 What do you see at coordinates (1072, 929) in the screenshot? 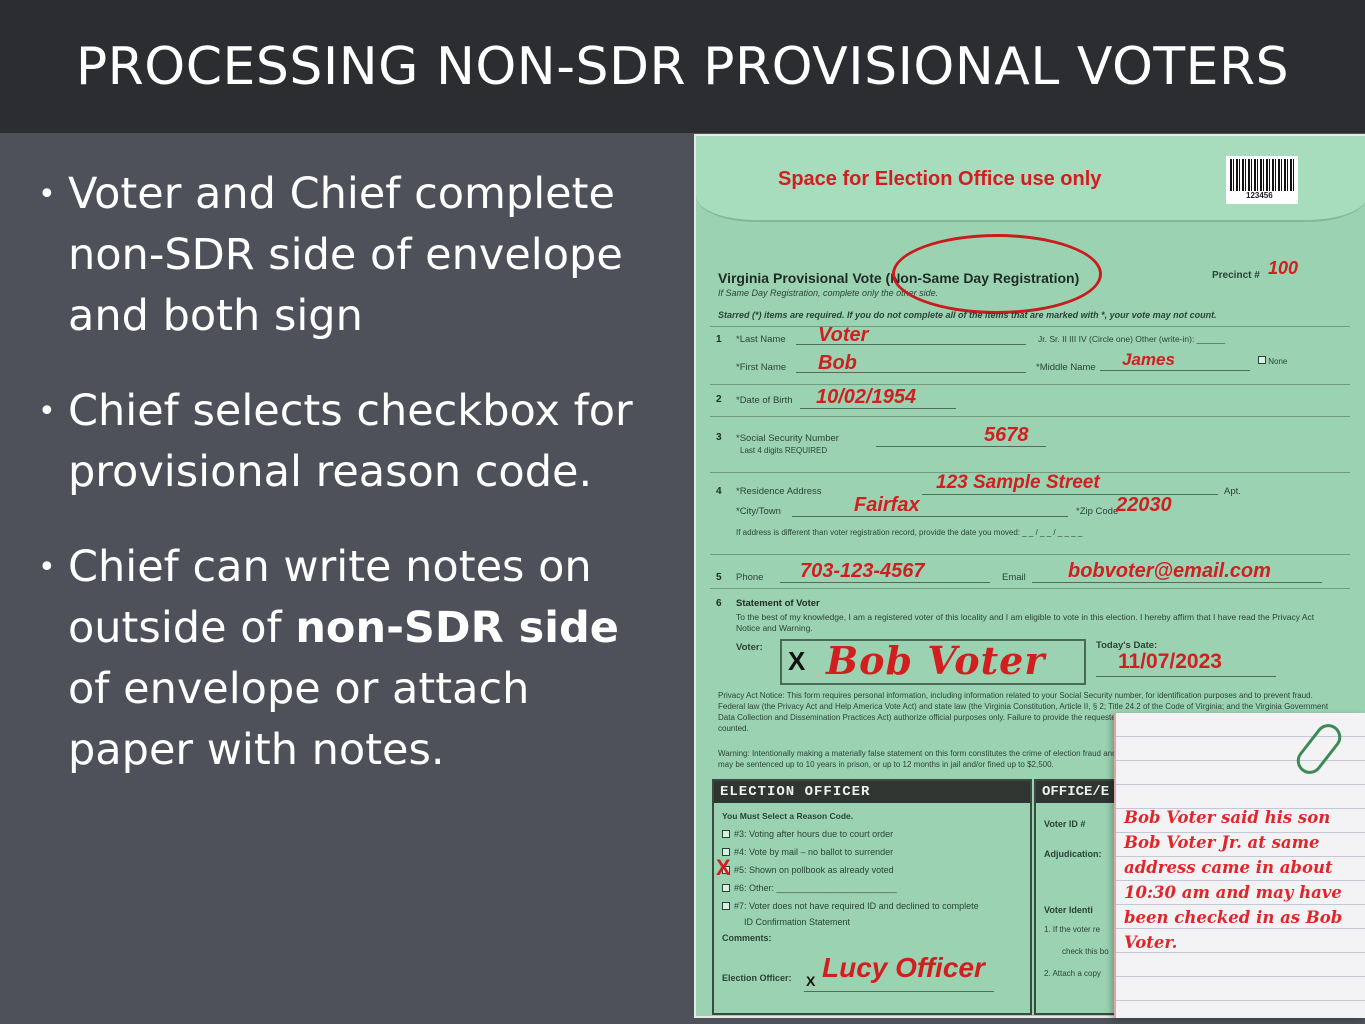
I see `office-item-1: 1. If the voter re` at bounding box center [1072, 929].